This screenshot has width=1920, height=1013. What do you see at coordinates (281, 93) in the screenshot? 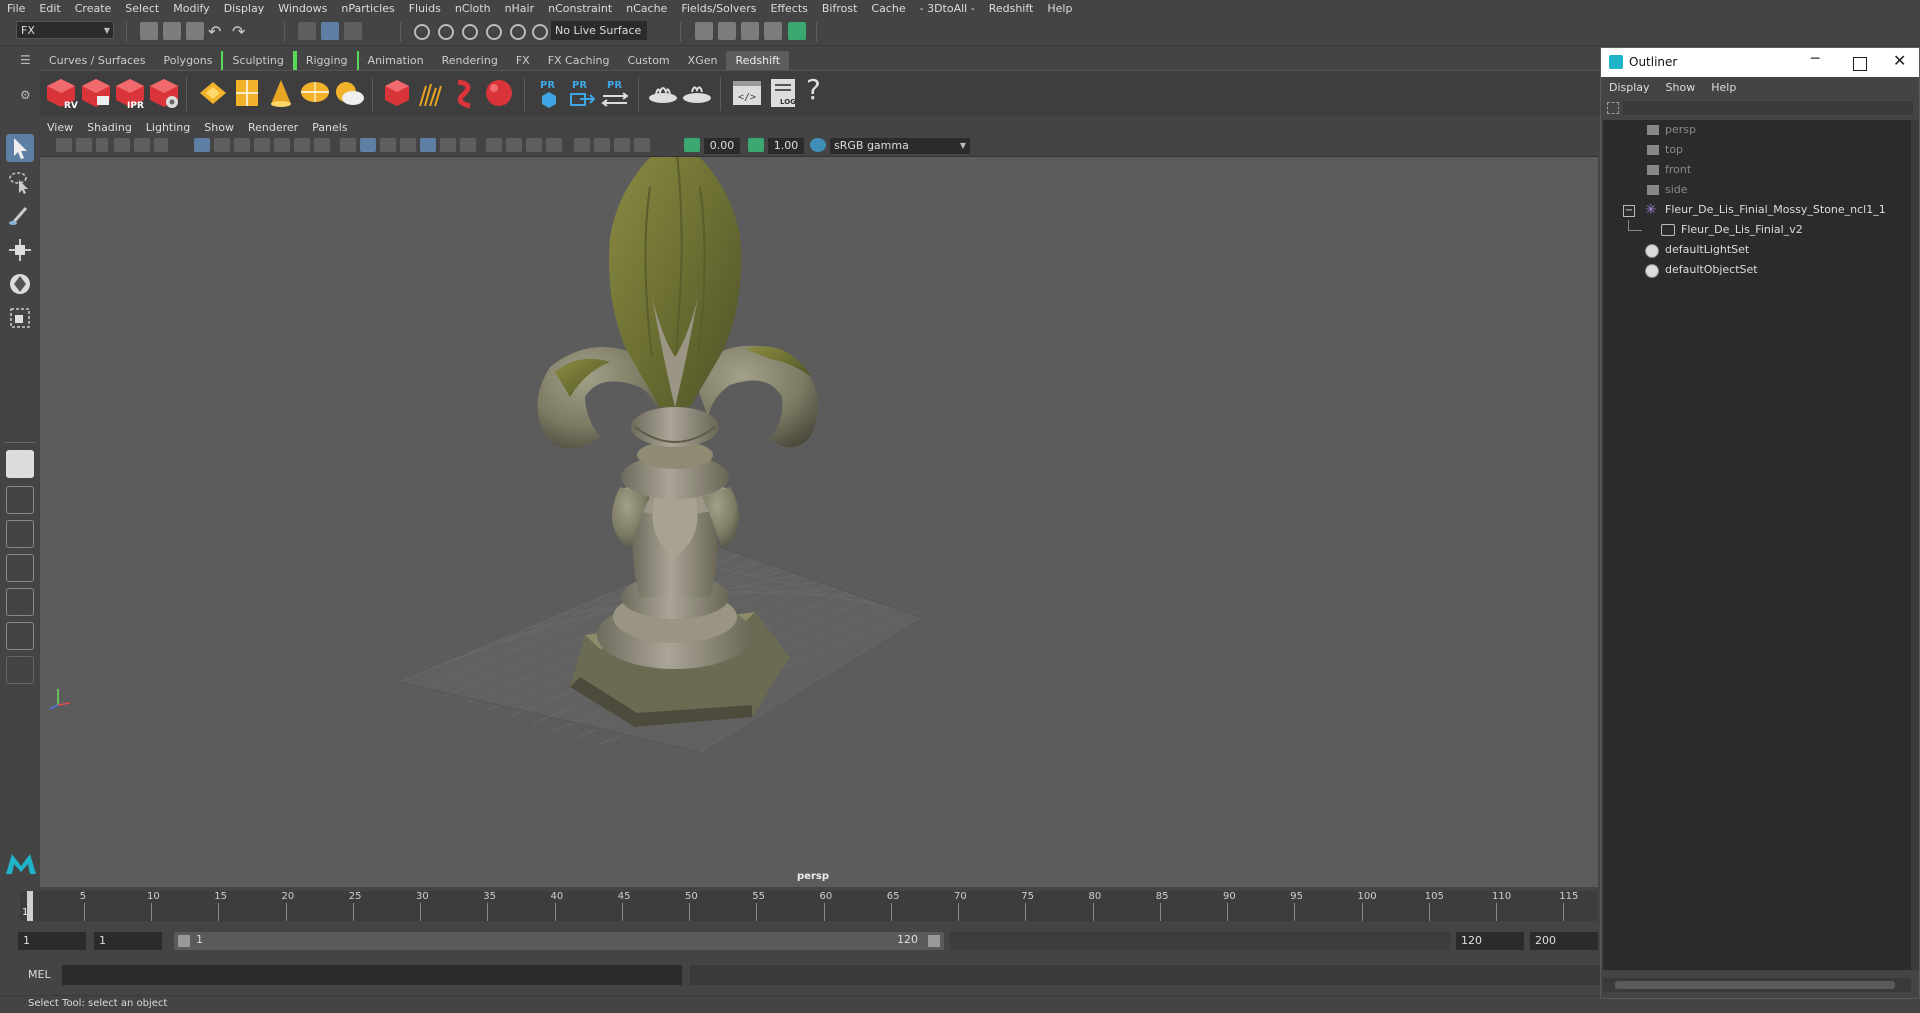
I see `redshift-ies-light-icon` at bounding box center [281, 93].